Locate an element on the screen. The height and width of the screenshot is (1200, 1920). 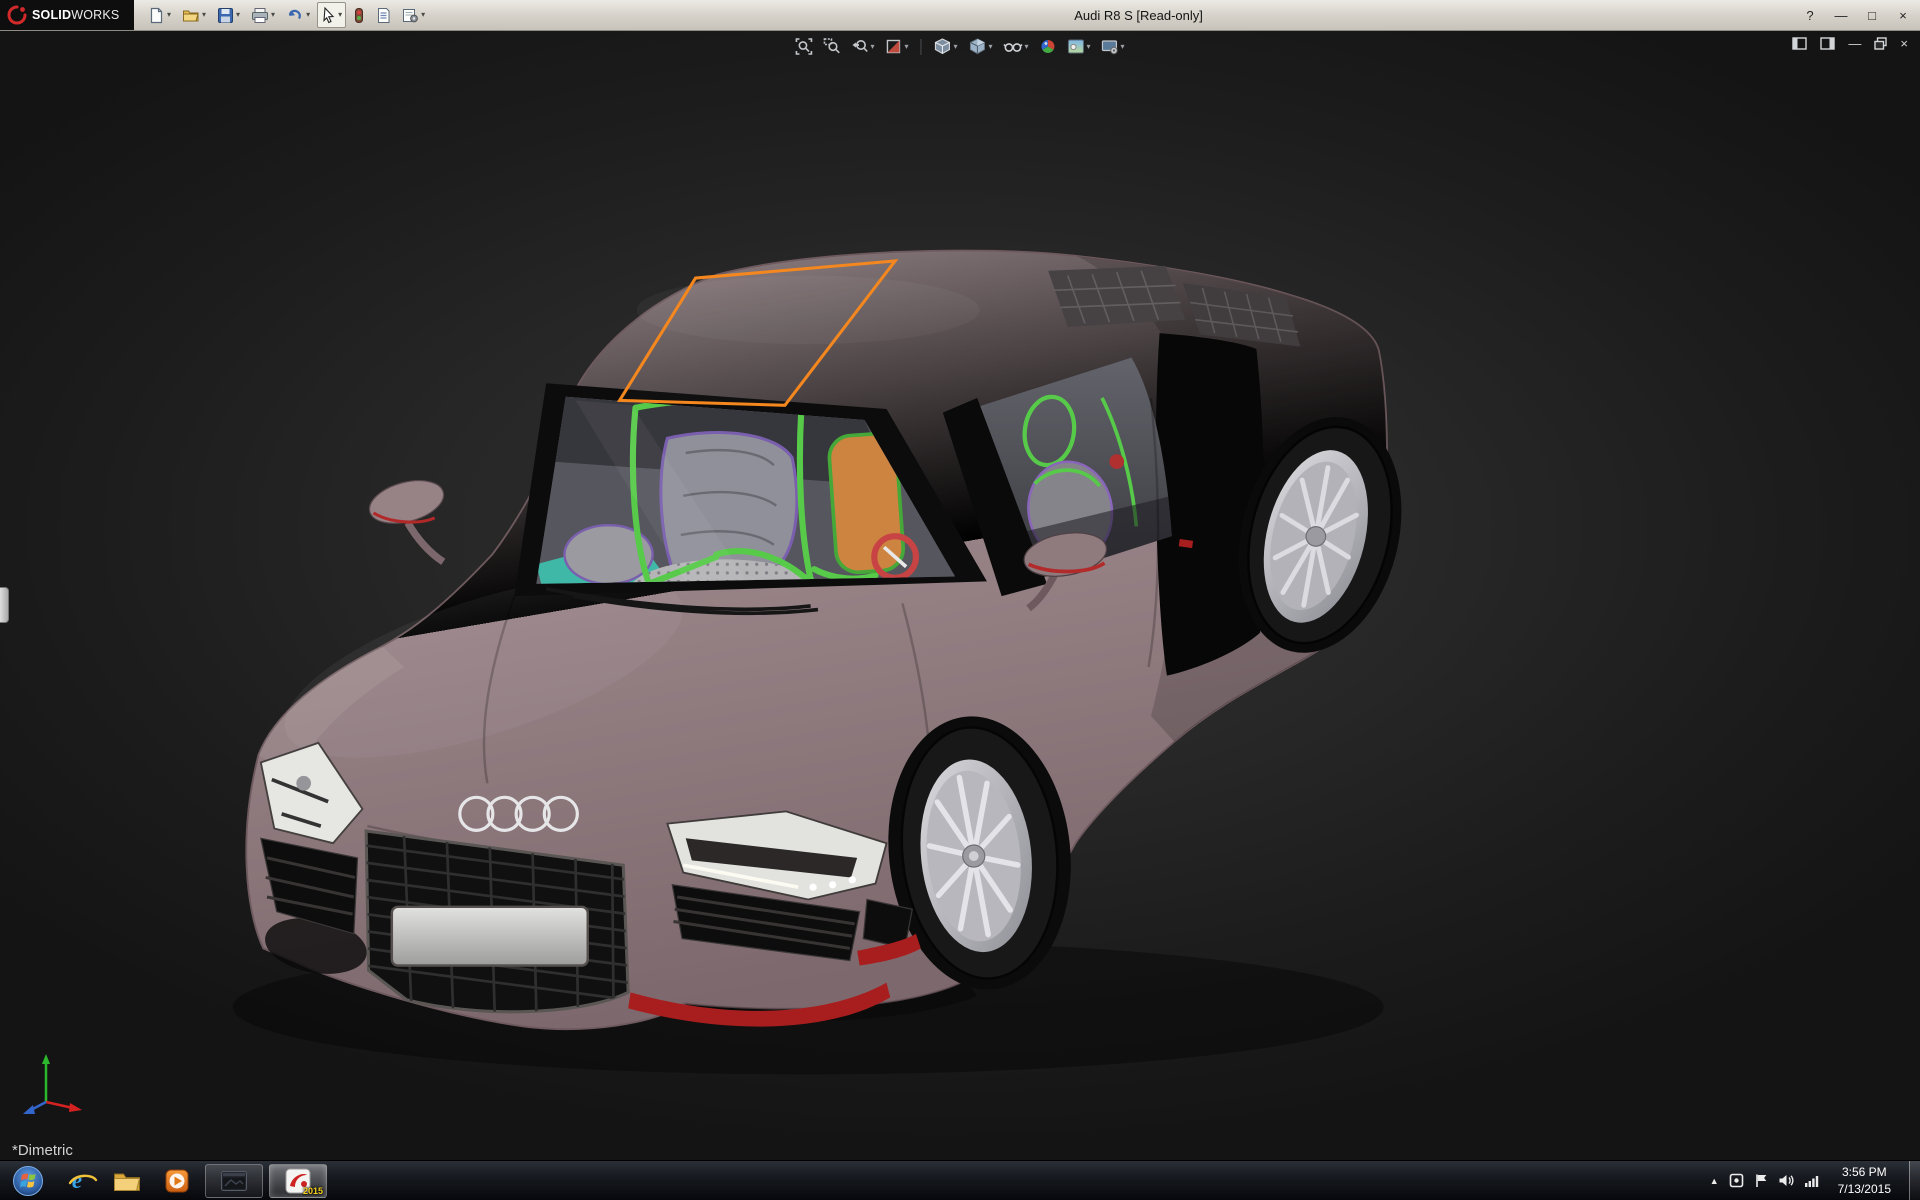
reference-triad is located at coordinates (52, 1084).